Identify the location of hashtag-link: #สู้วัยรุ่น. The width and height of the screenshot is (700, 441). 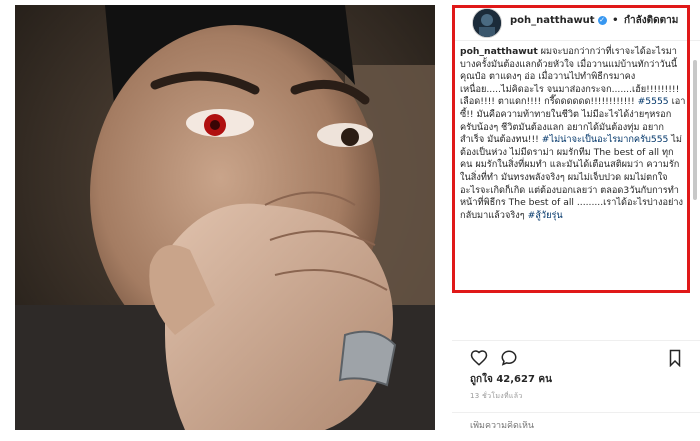
(545, 215).